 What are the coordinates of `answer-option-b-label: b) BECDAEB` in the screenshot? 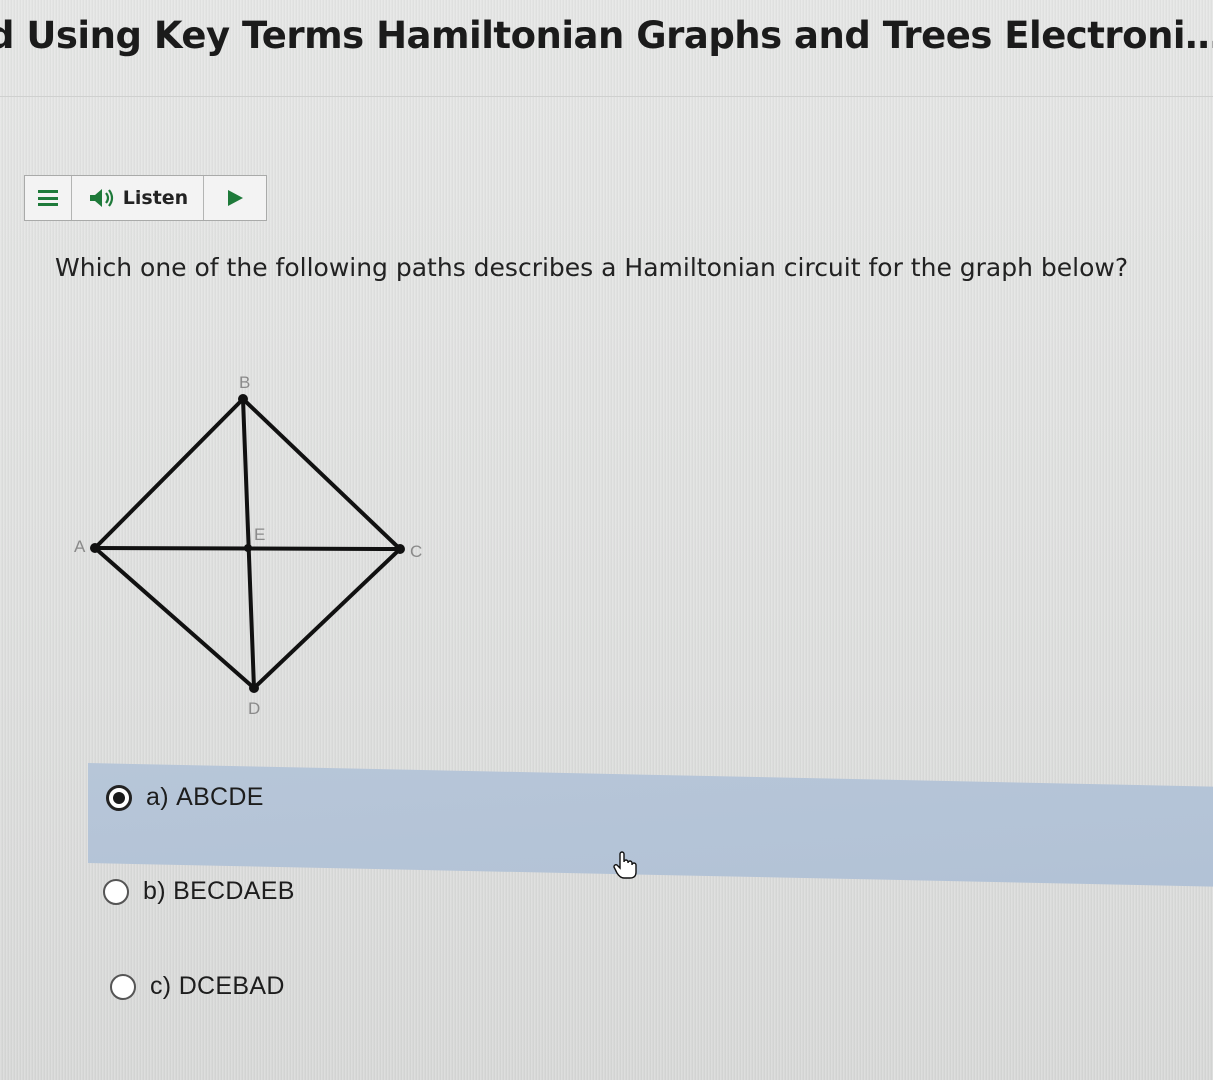 It's located at (219, 891).